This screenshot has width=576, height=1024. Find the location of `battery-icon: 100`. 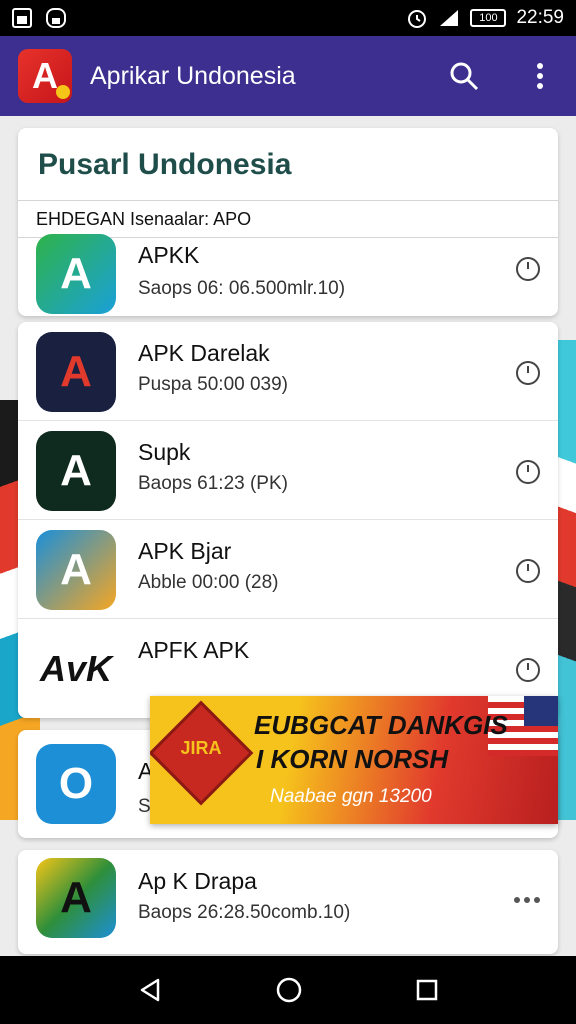

battery-icon: 100 is located at coordinates (488, 18).